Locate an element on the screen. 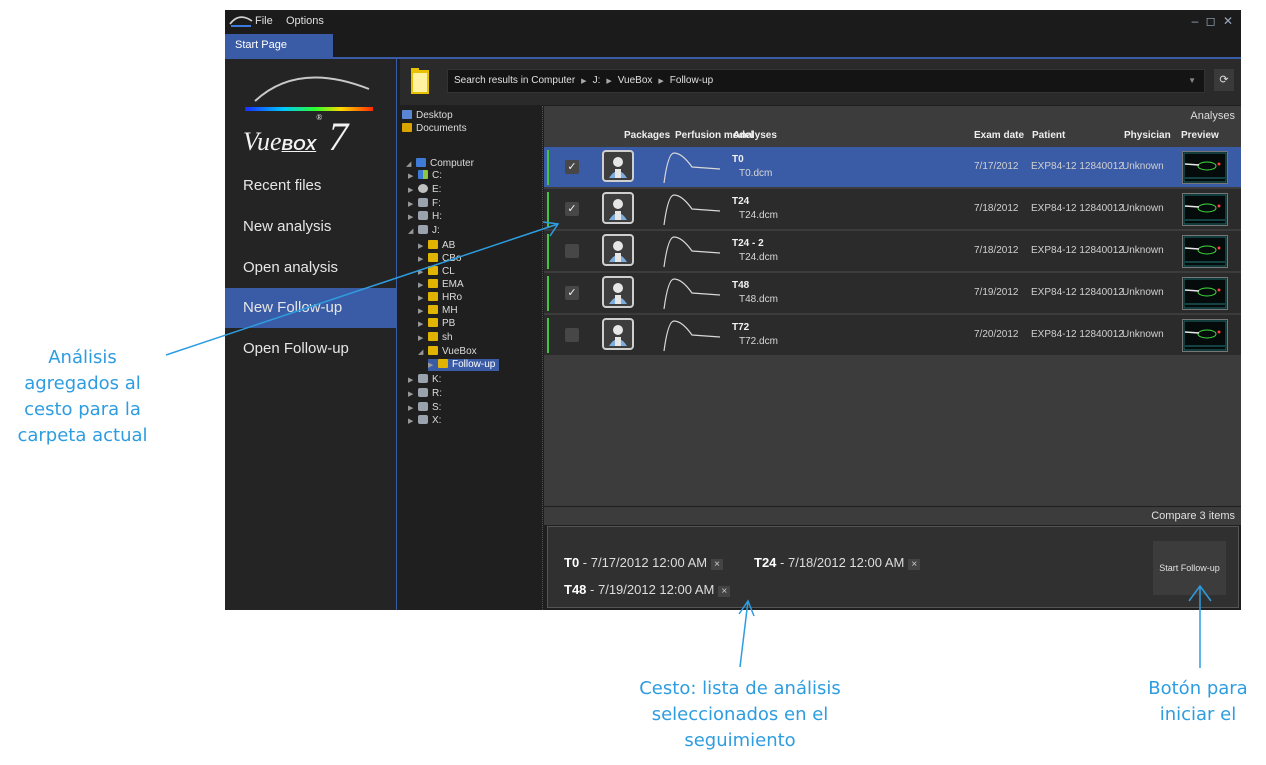 This screenshot has width=1266, height=765. tree-item: ▶ H: is located at coordinates (425, 217).